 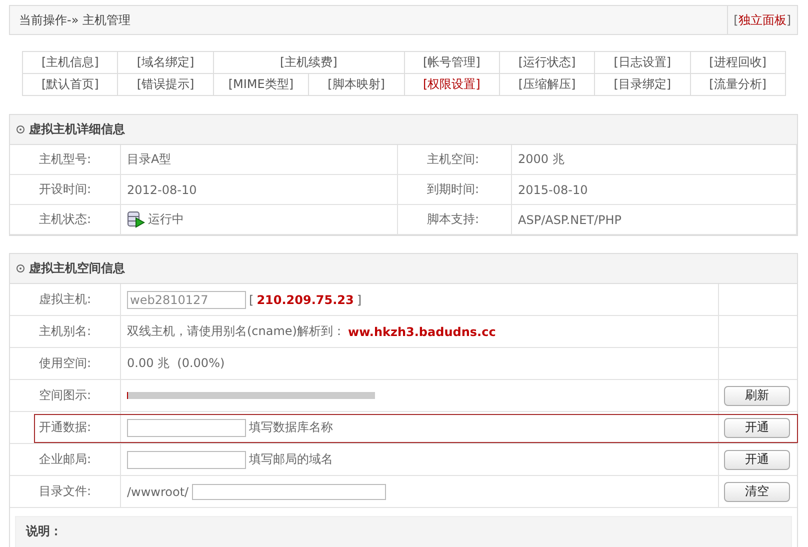 I want to click on breadcrumb: 当前操作-» 主机管理, so click(x=75, y=20).